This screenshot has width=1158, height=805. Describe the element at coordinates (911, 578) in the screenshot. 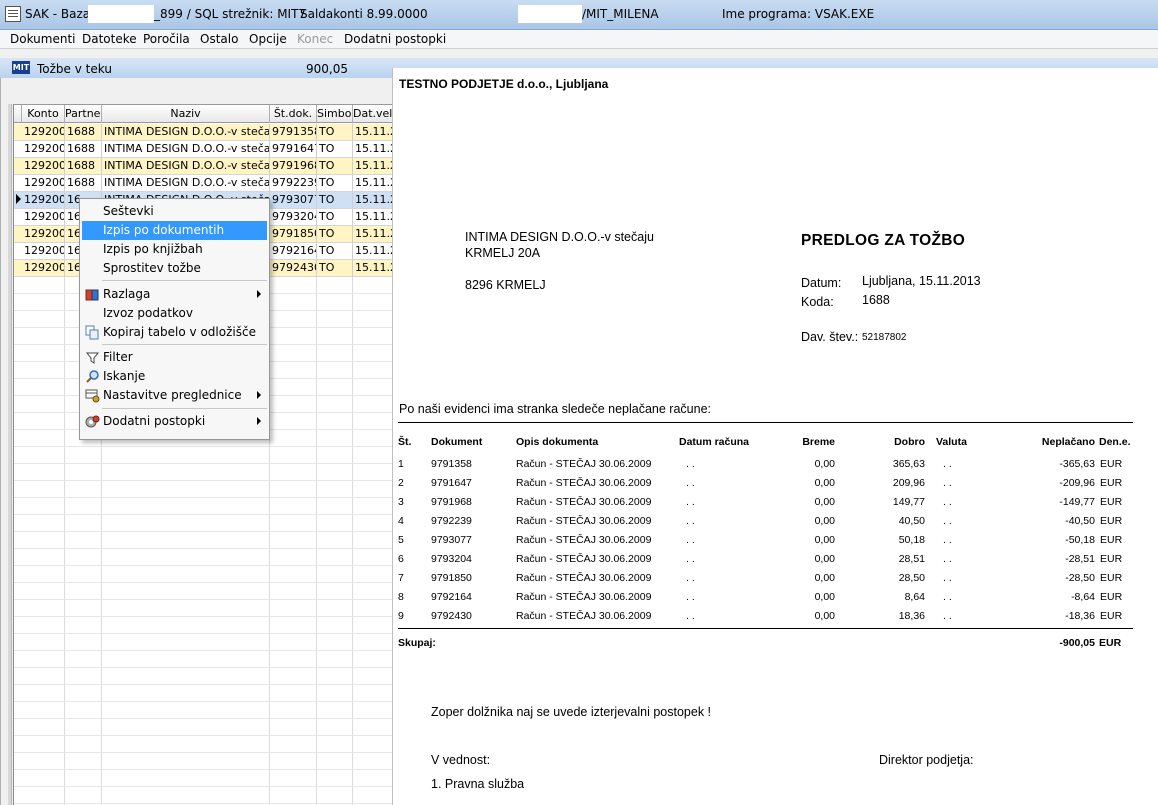

I see `report-cell-dobro: 28,50` at that location.